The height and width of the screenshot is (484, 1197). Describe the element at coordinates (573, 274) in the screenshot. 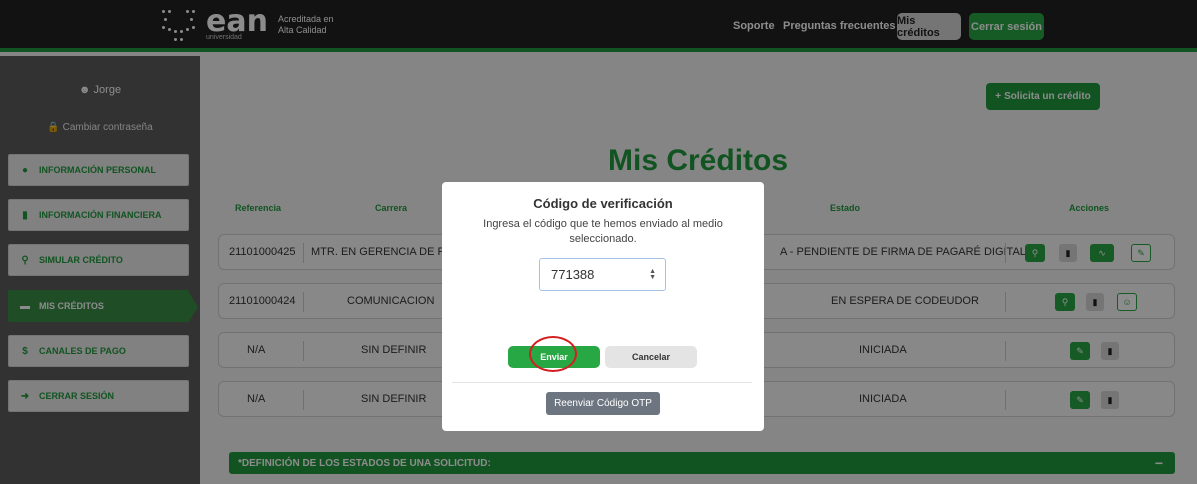

I see `verification-code-value: 771388` at that location.